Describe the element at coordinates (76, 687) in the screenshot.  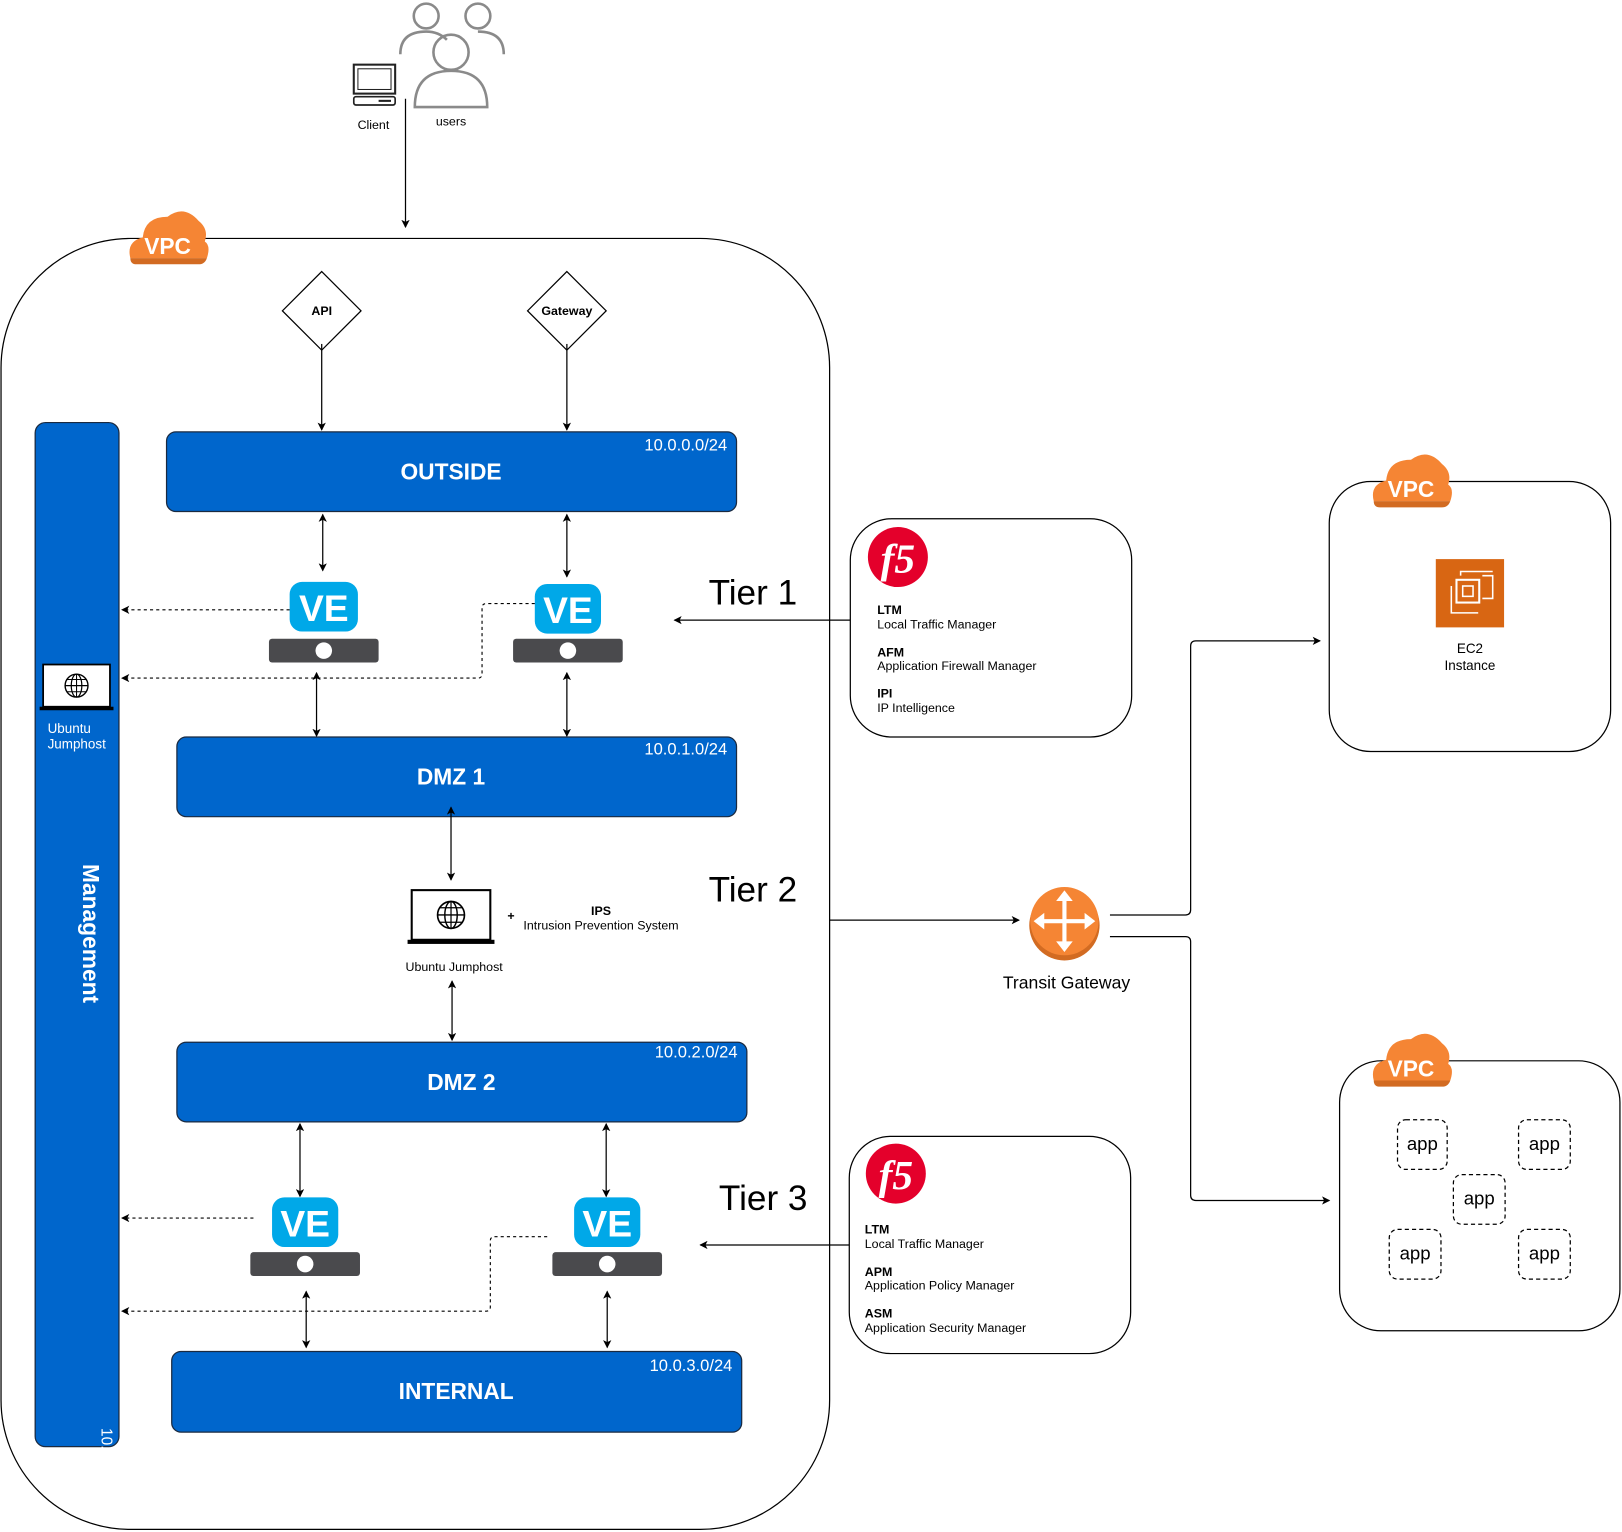
I see `mgmt-jumphost-laptop-icon` at that location.